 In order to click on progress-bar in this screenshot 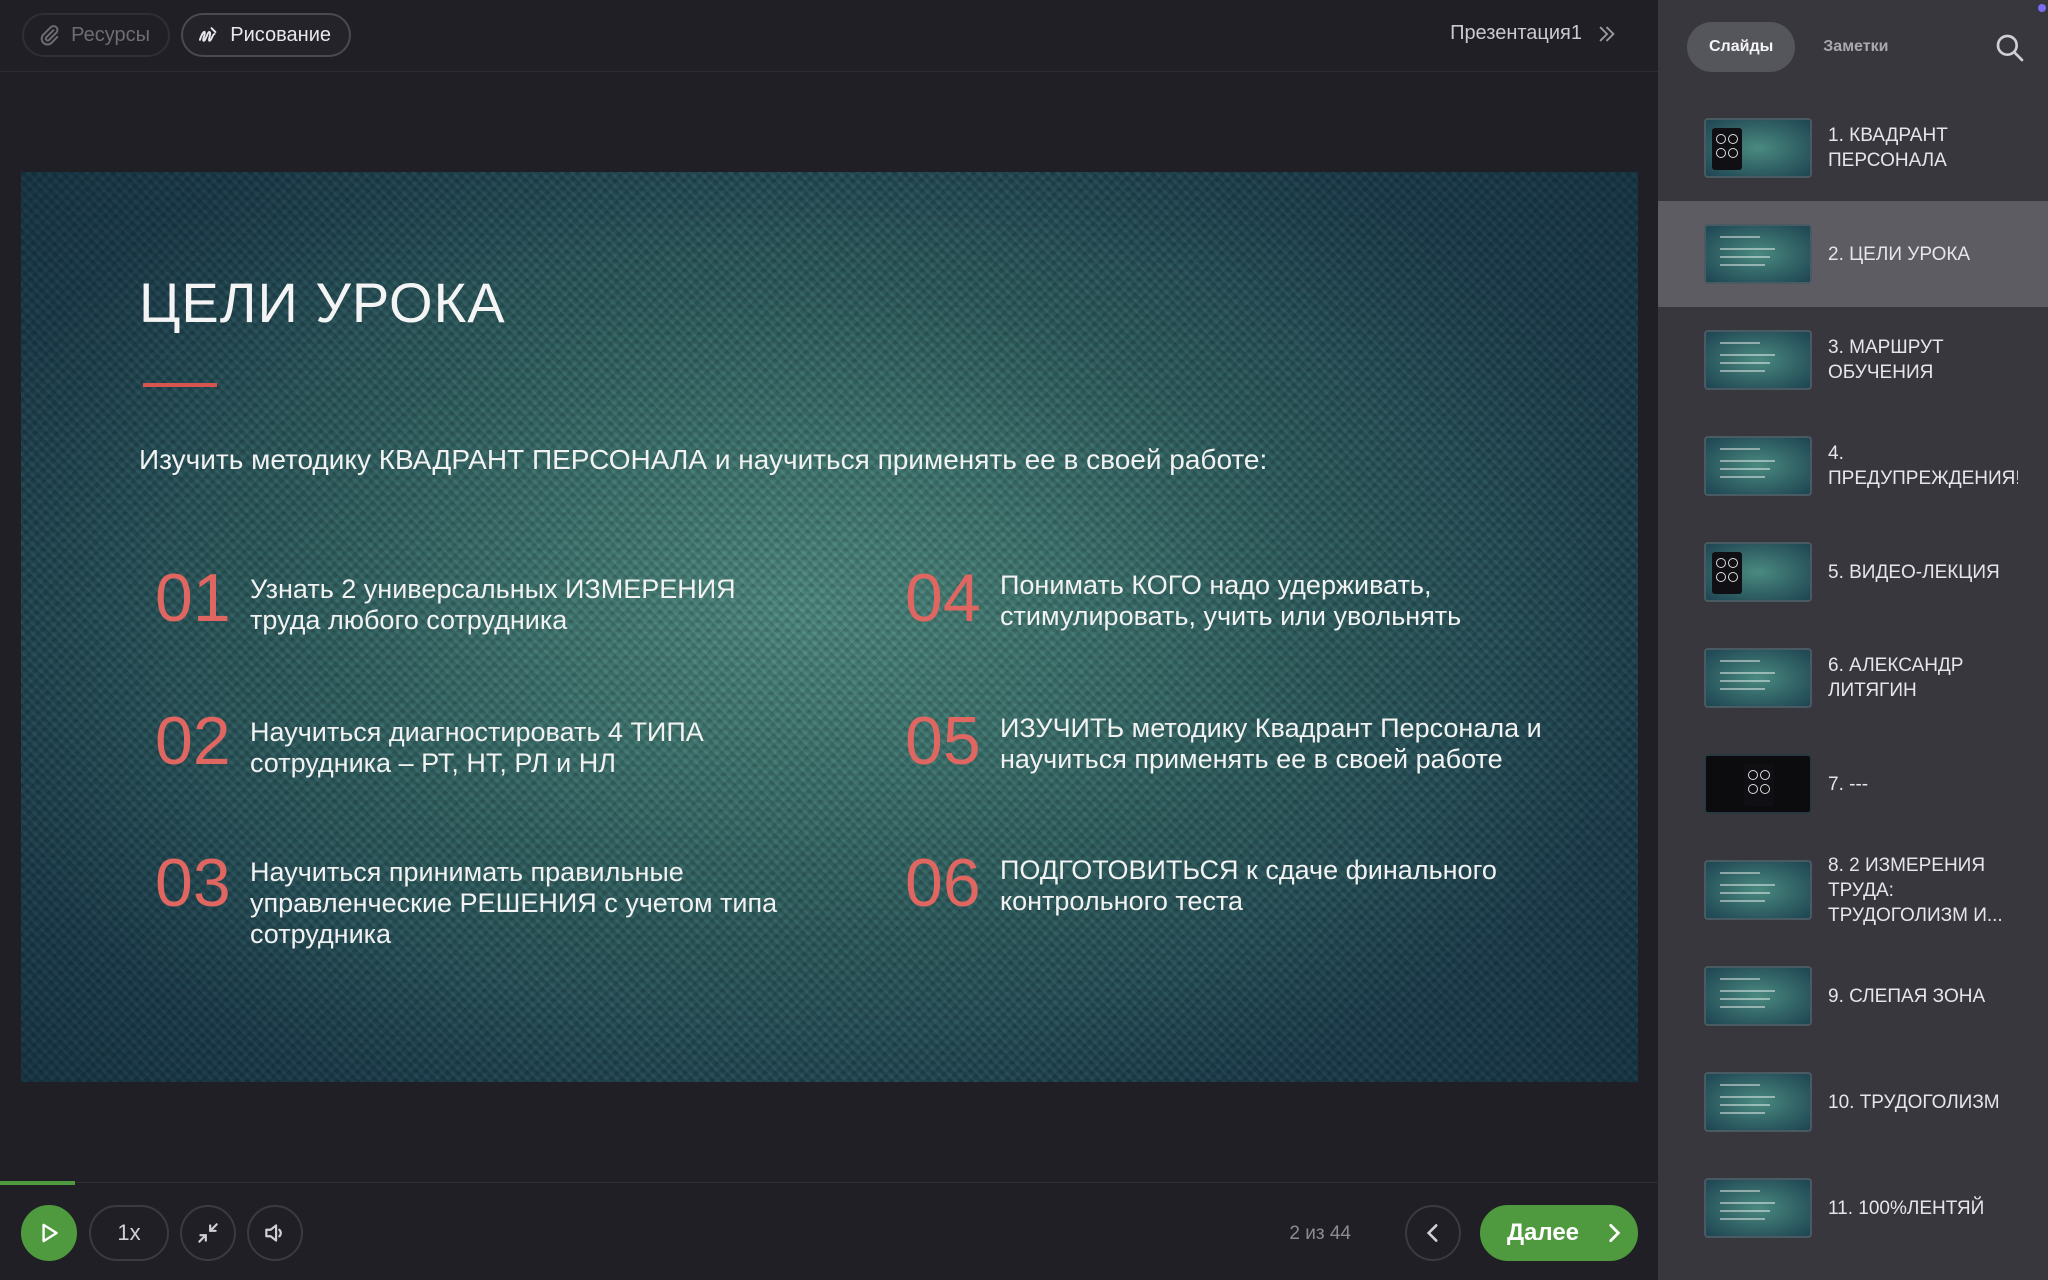, I will do `click(37, 1183)`.